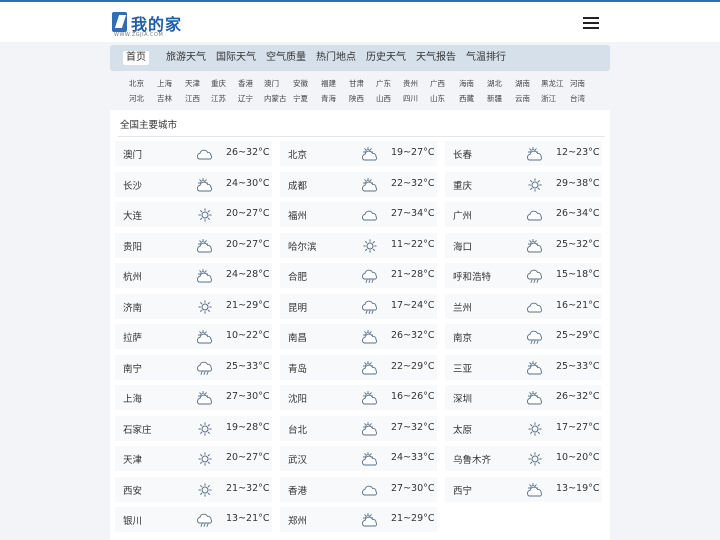  Describe the element at coordinates (147, 26) in the screenshot. I see `site-logo: 我的家 WWW.ZGJIA.COM` at that location.